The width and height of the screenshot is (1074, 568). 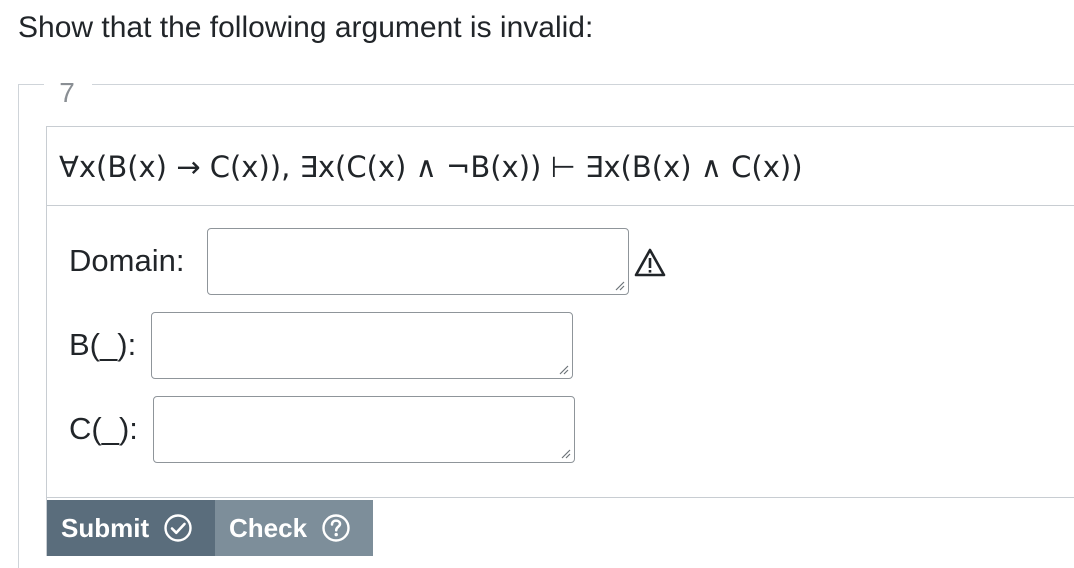 I want to click on button-bar: Submit Check, so click(x=210, y=528).